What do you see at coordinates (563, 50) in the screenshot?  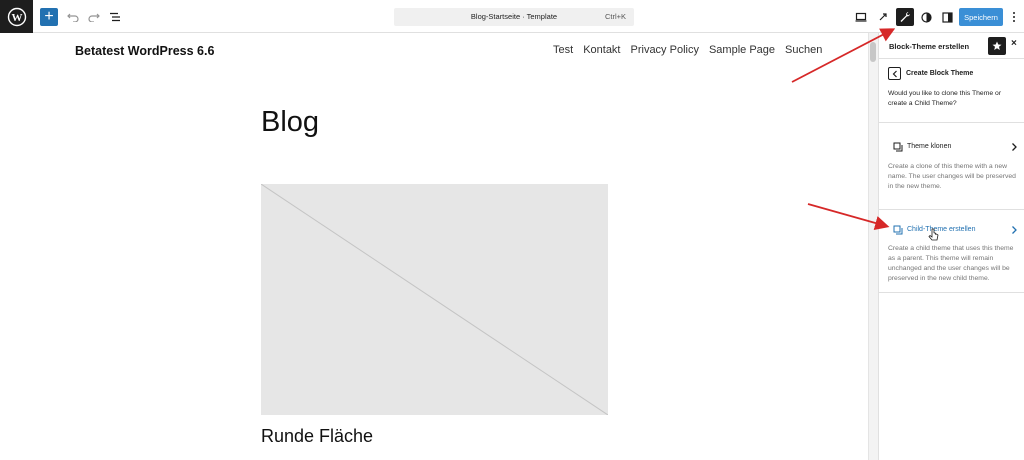 I see `nav-item-test: Test` at bounding box center [563, 50].